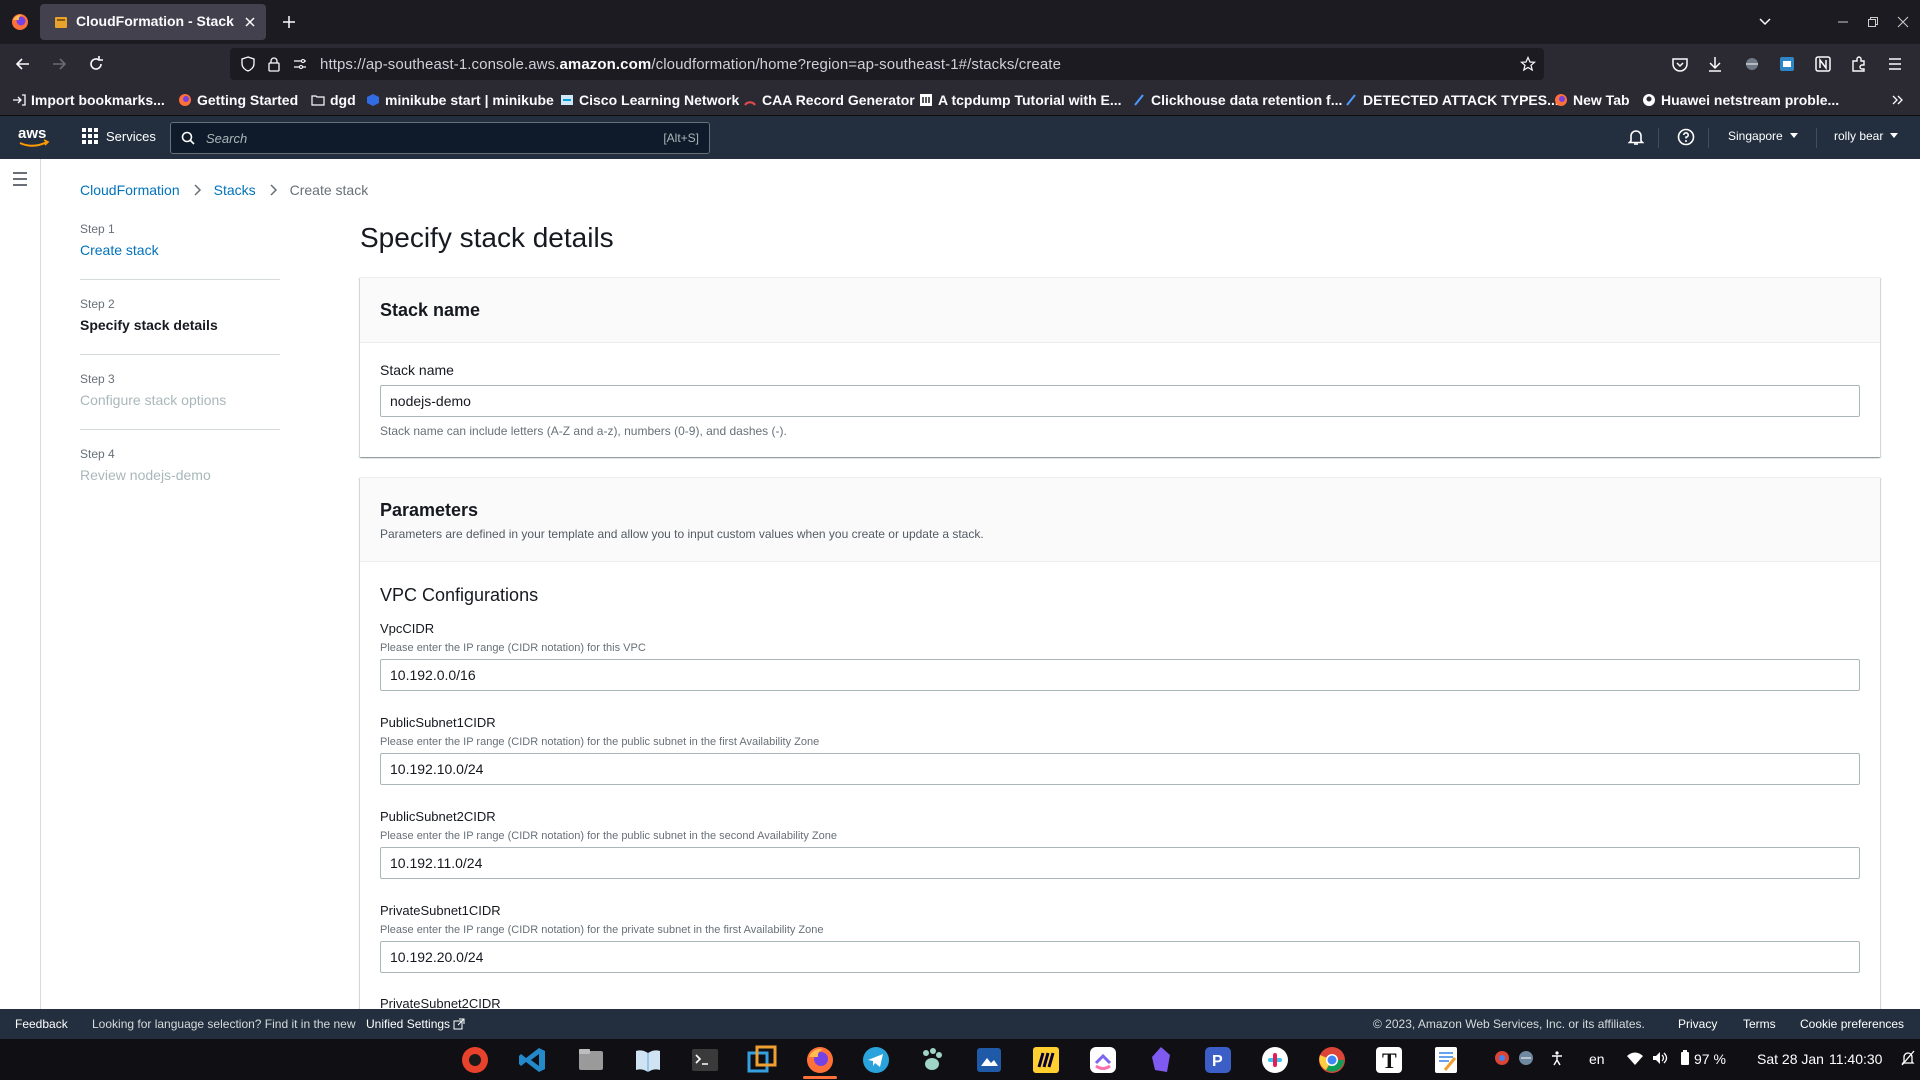 The width and height of the screenshot is (1920, 1080). Describe the element at coordinates (475, 1060) in the screenshot. I see `screen-recorder-app-icon` at that location.